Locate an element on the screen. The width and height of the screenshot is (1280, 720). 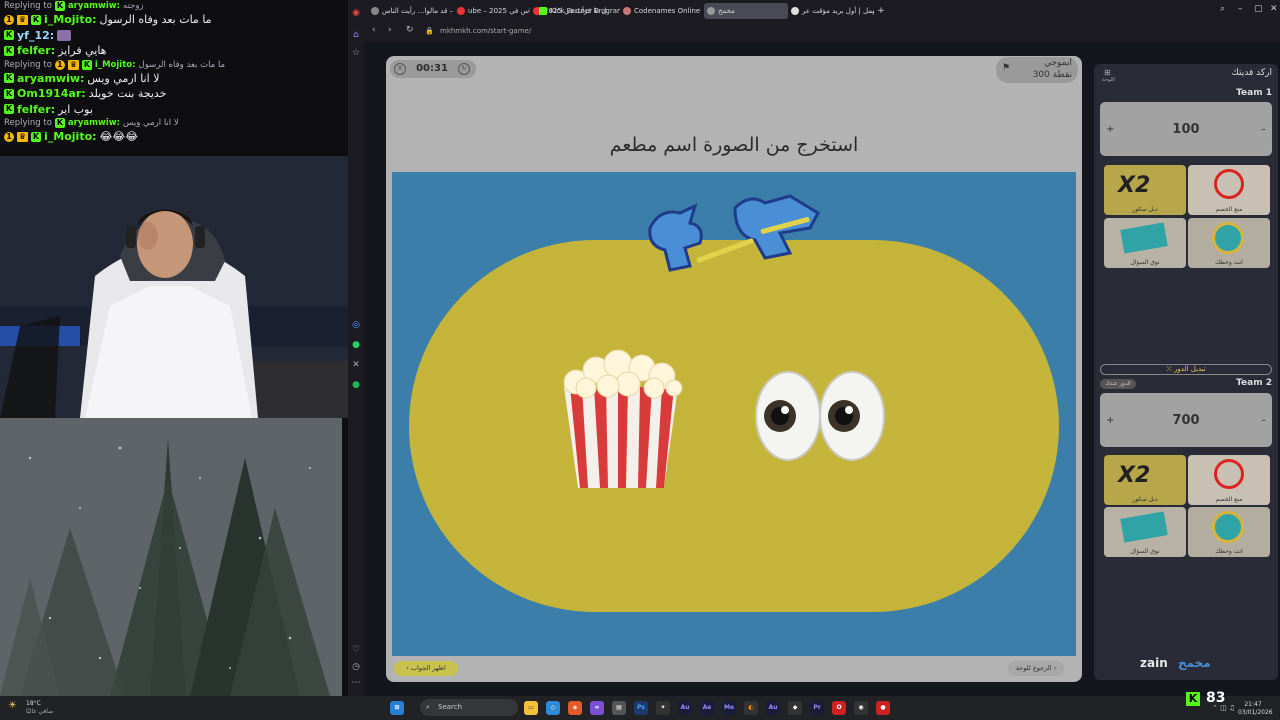
reset-icon: ↻ is located at coordinates (464, 69).